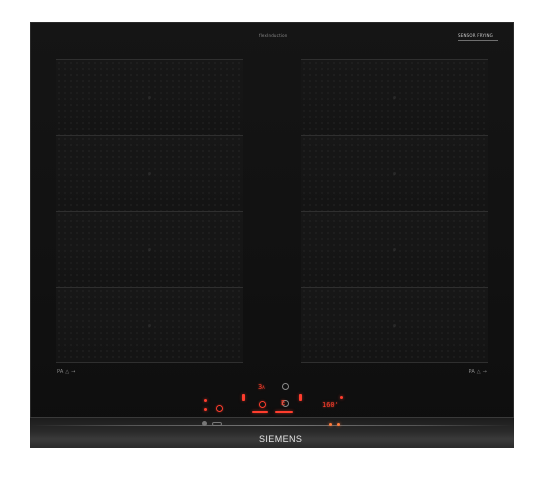 The height and width of the screenshot is (484, 545). What do you see at coordinates (341, 397) in the screenshot?
I see `timer-indicator` at bounding box center [341, 397].